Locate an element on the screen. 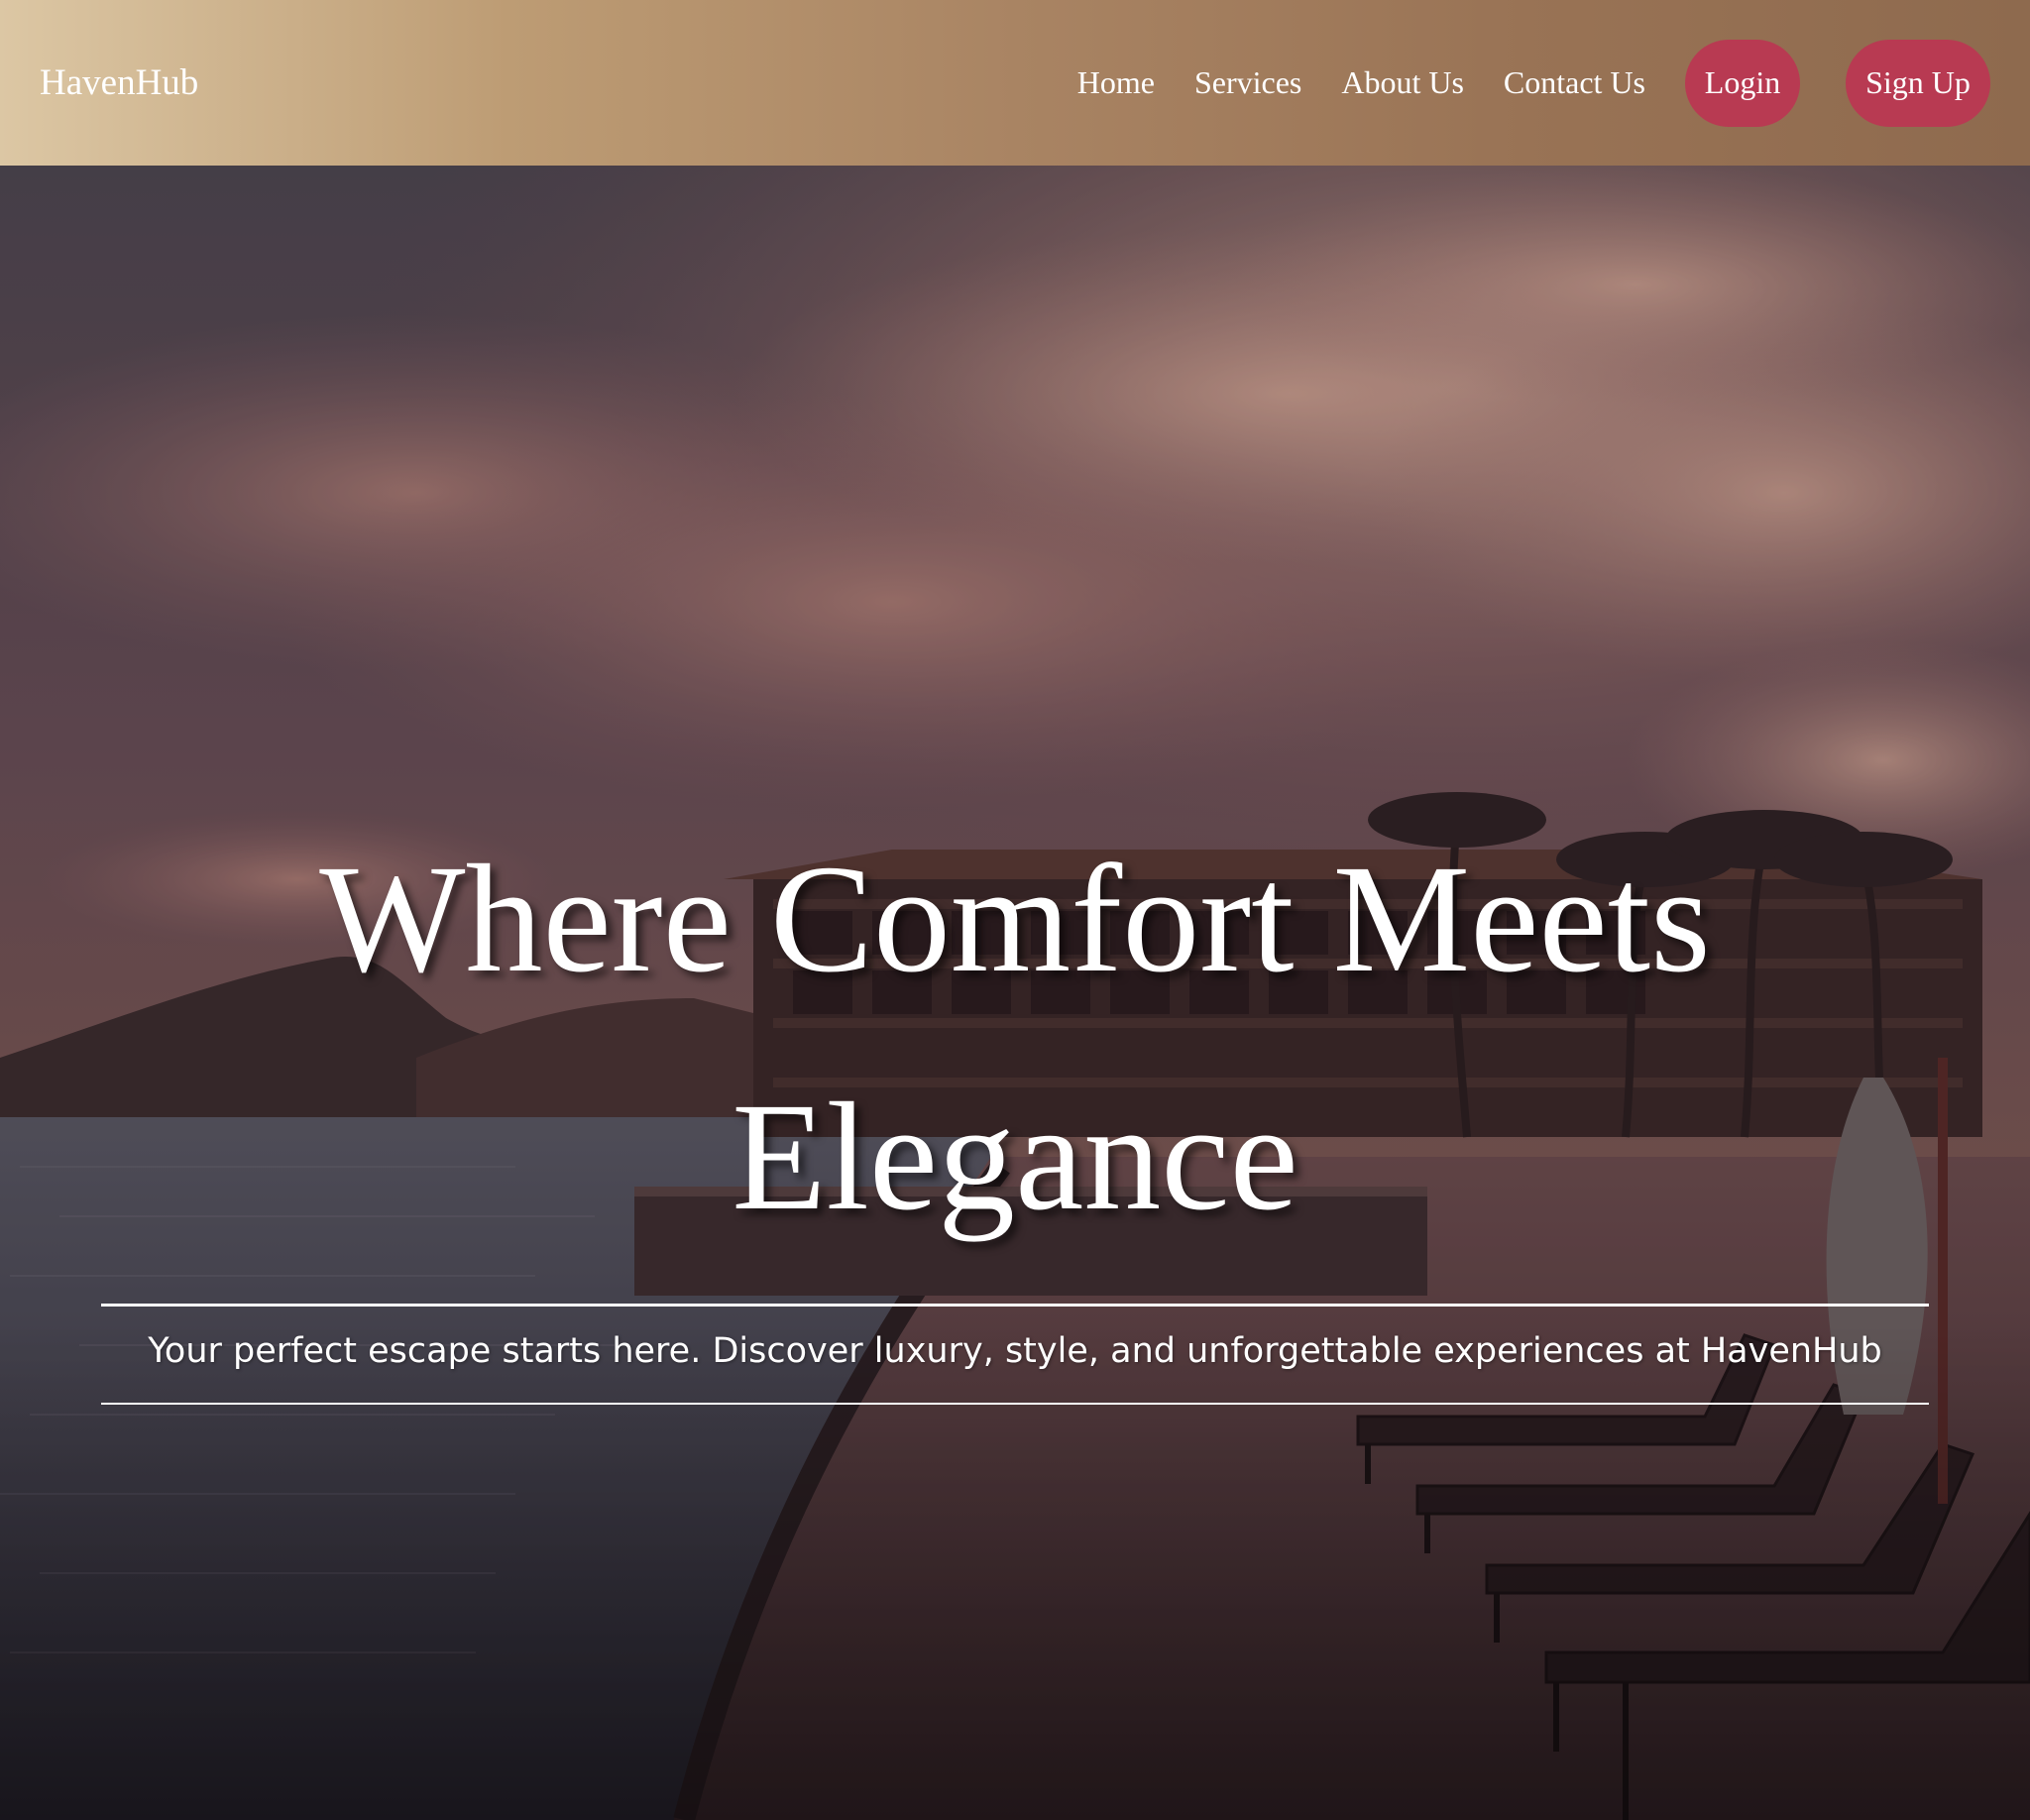 This screenshot has height=1820, width=2030. hero-divider-bottom is located at coordinates (1015, 1404).